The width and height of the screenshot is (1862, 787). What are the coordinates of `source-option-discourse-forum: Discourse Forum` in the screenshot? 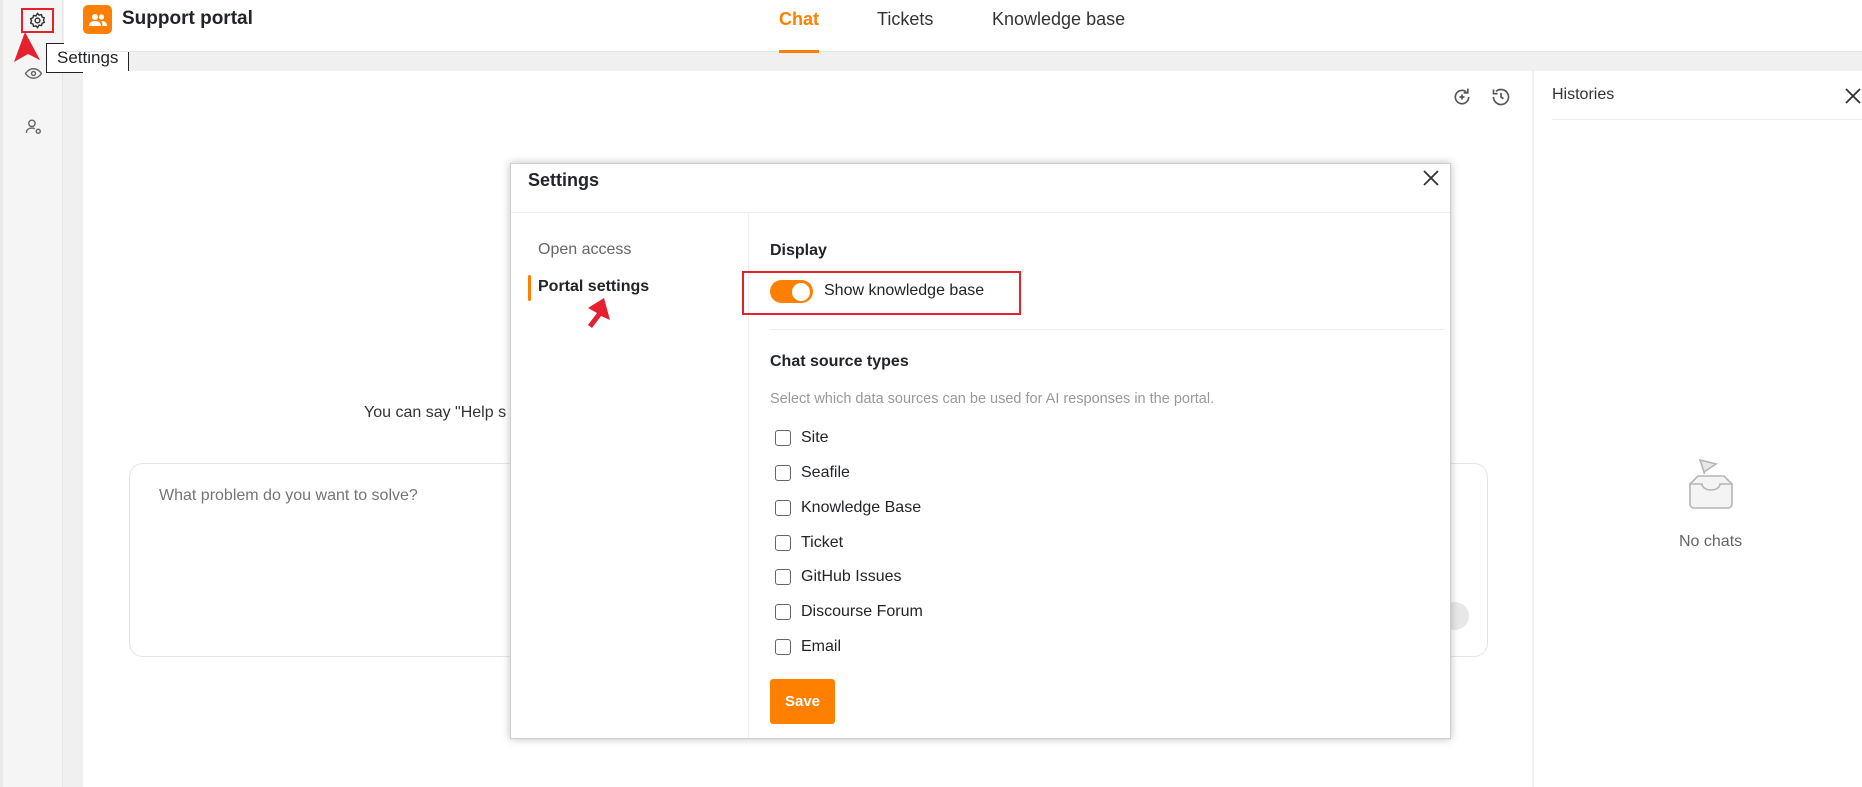 It's located at (849, 612).